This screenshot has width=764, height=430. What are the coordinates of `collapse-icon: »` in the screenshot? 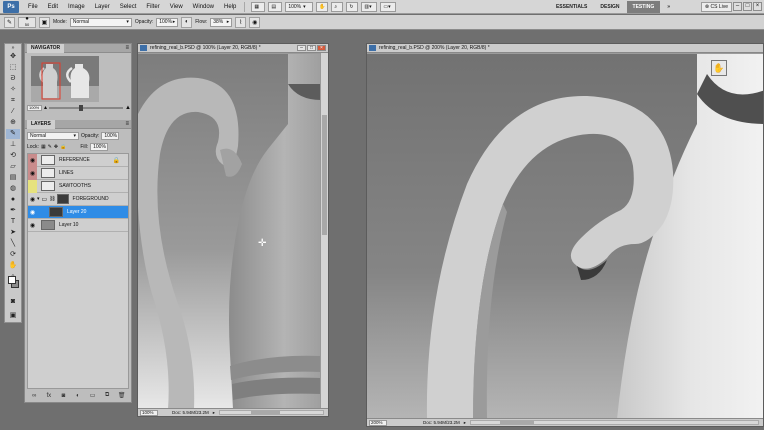 It's located at (13, 48).